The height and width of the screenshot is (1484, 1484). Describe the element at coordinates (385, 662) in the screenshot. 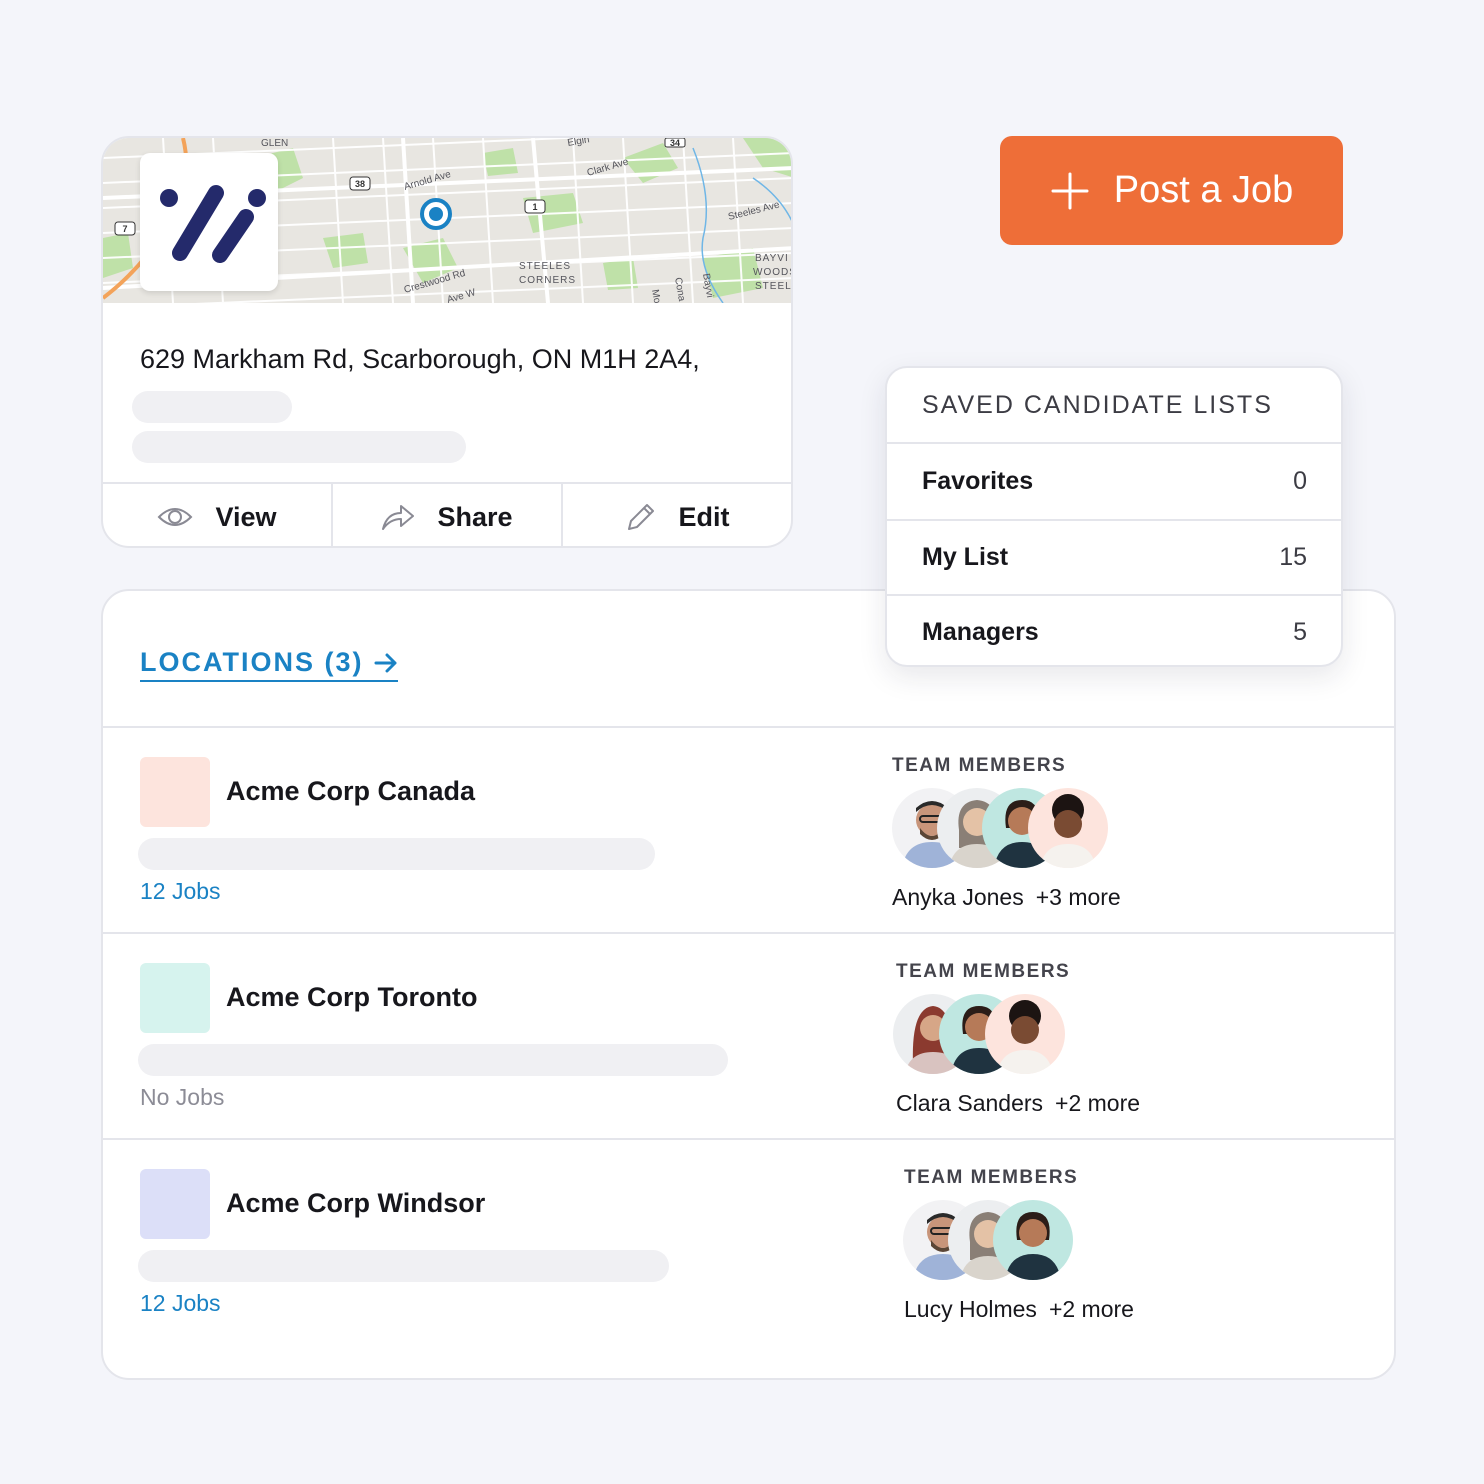

I see `arrow-right-icon` at that location.